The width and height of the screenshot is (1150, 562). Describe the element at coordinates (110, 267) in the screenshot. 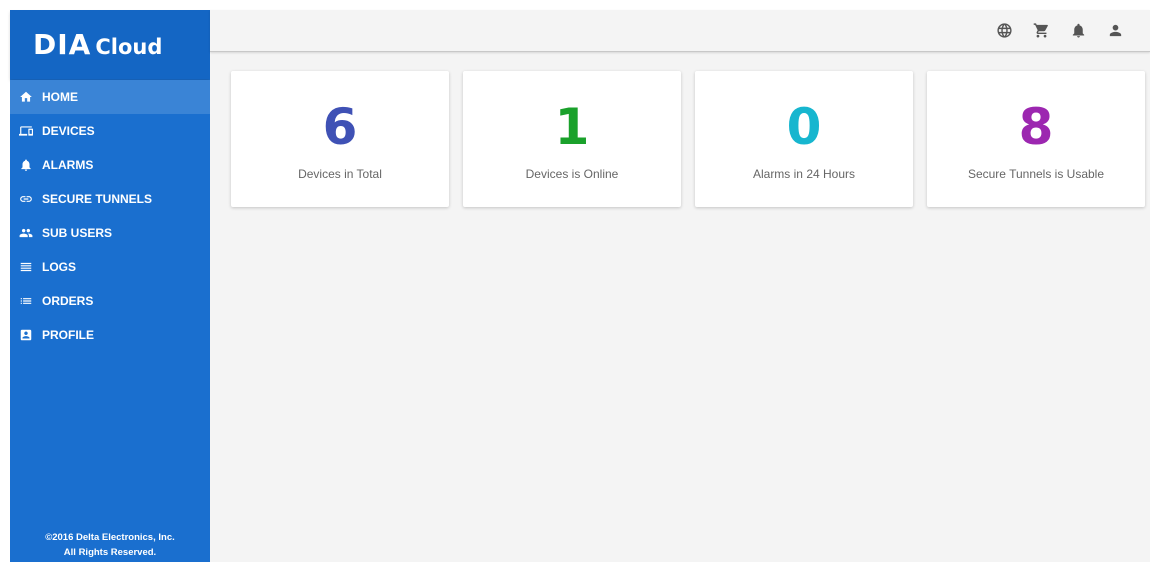

I see `sidebar-item-logs: LOGS` at that location.